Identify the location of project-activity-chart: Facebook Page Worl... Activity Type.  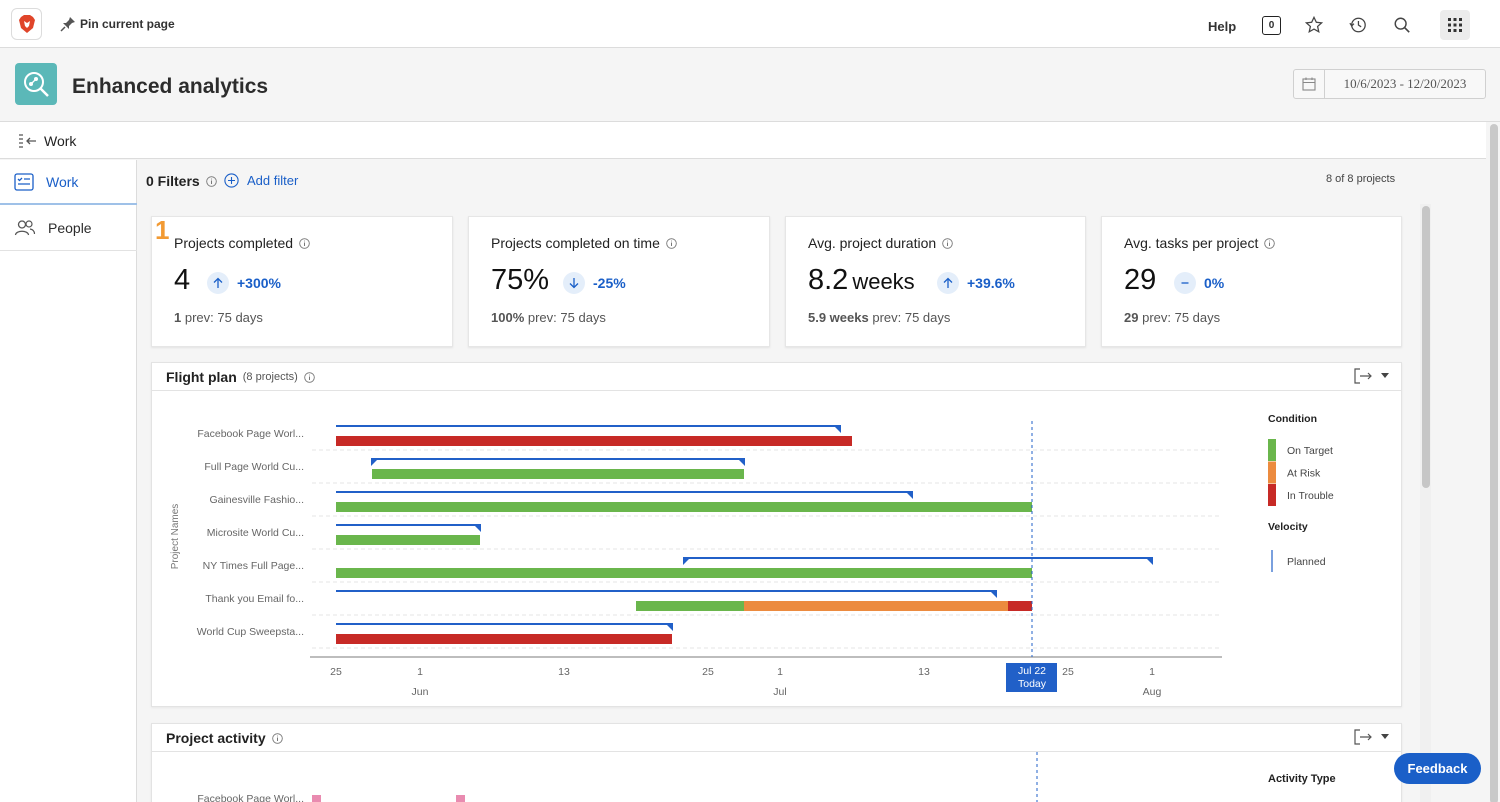
(766, 777).